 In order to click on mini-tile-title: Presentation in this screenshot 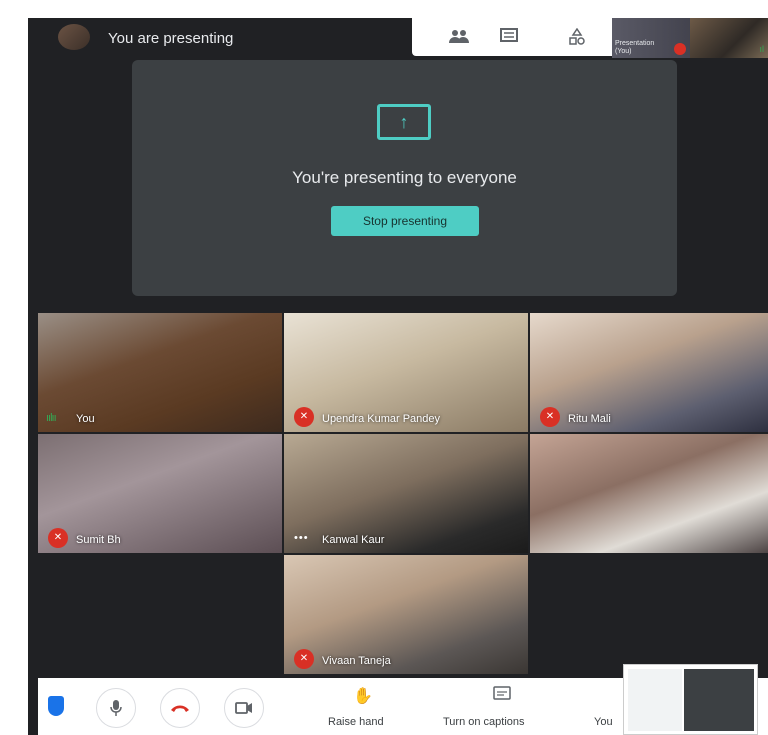, I will do `click(635, 43)`.